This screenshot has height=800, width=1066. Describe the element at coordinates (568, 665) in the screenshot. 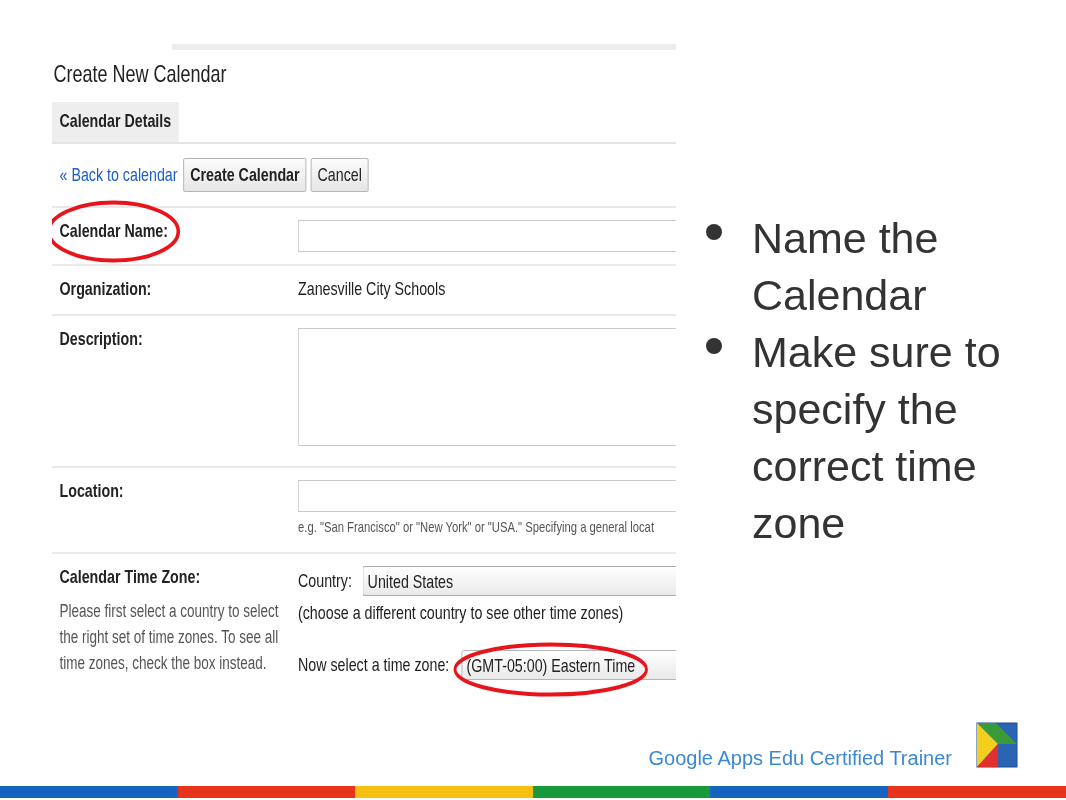

I see `timezone-dropdown: (GMT-05:00) Eastern Time` at that location.